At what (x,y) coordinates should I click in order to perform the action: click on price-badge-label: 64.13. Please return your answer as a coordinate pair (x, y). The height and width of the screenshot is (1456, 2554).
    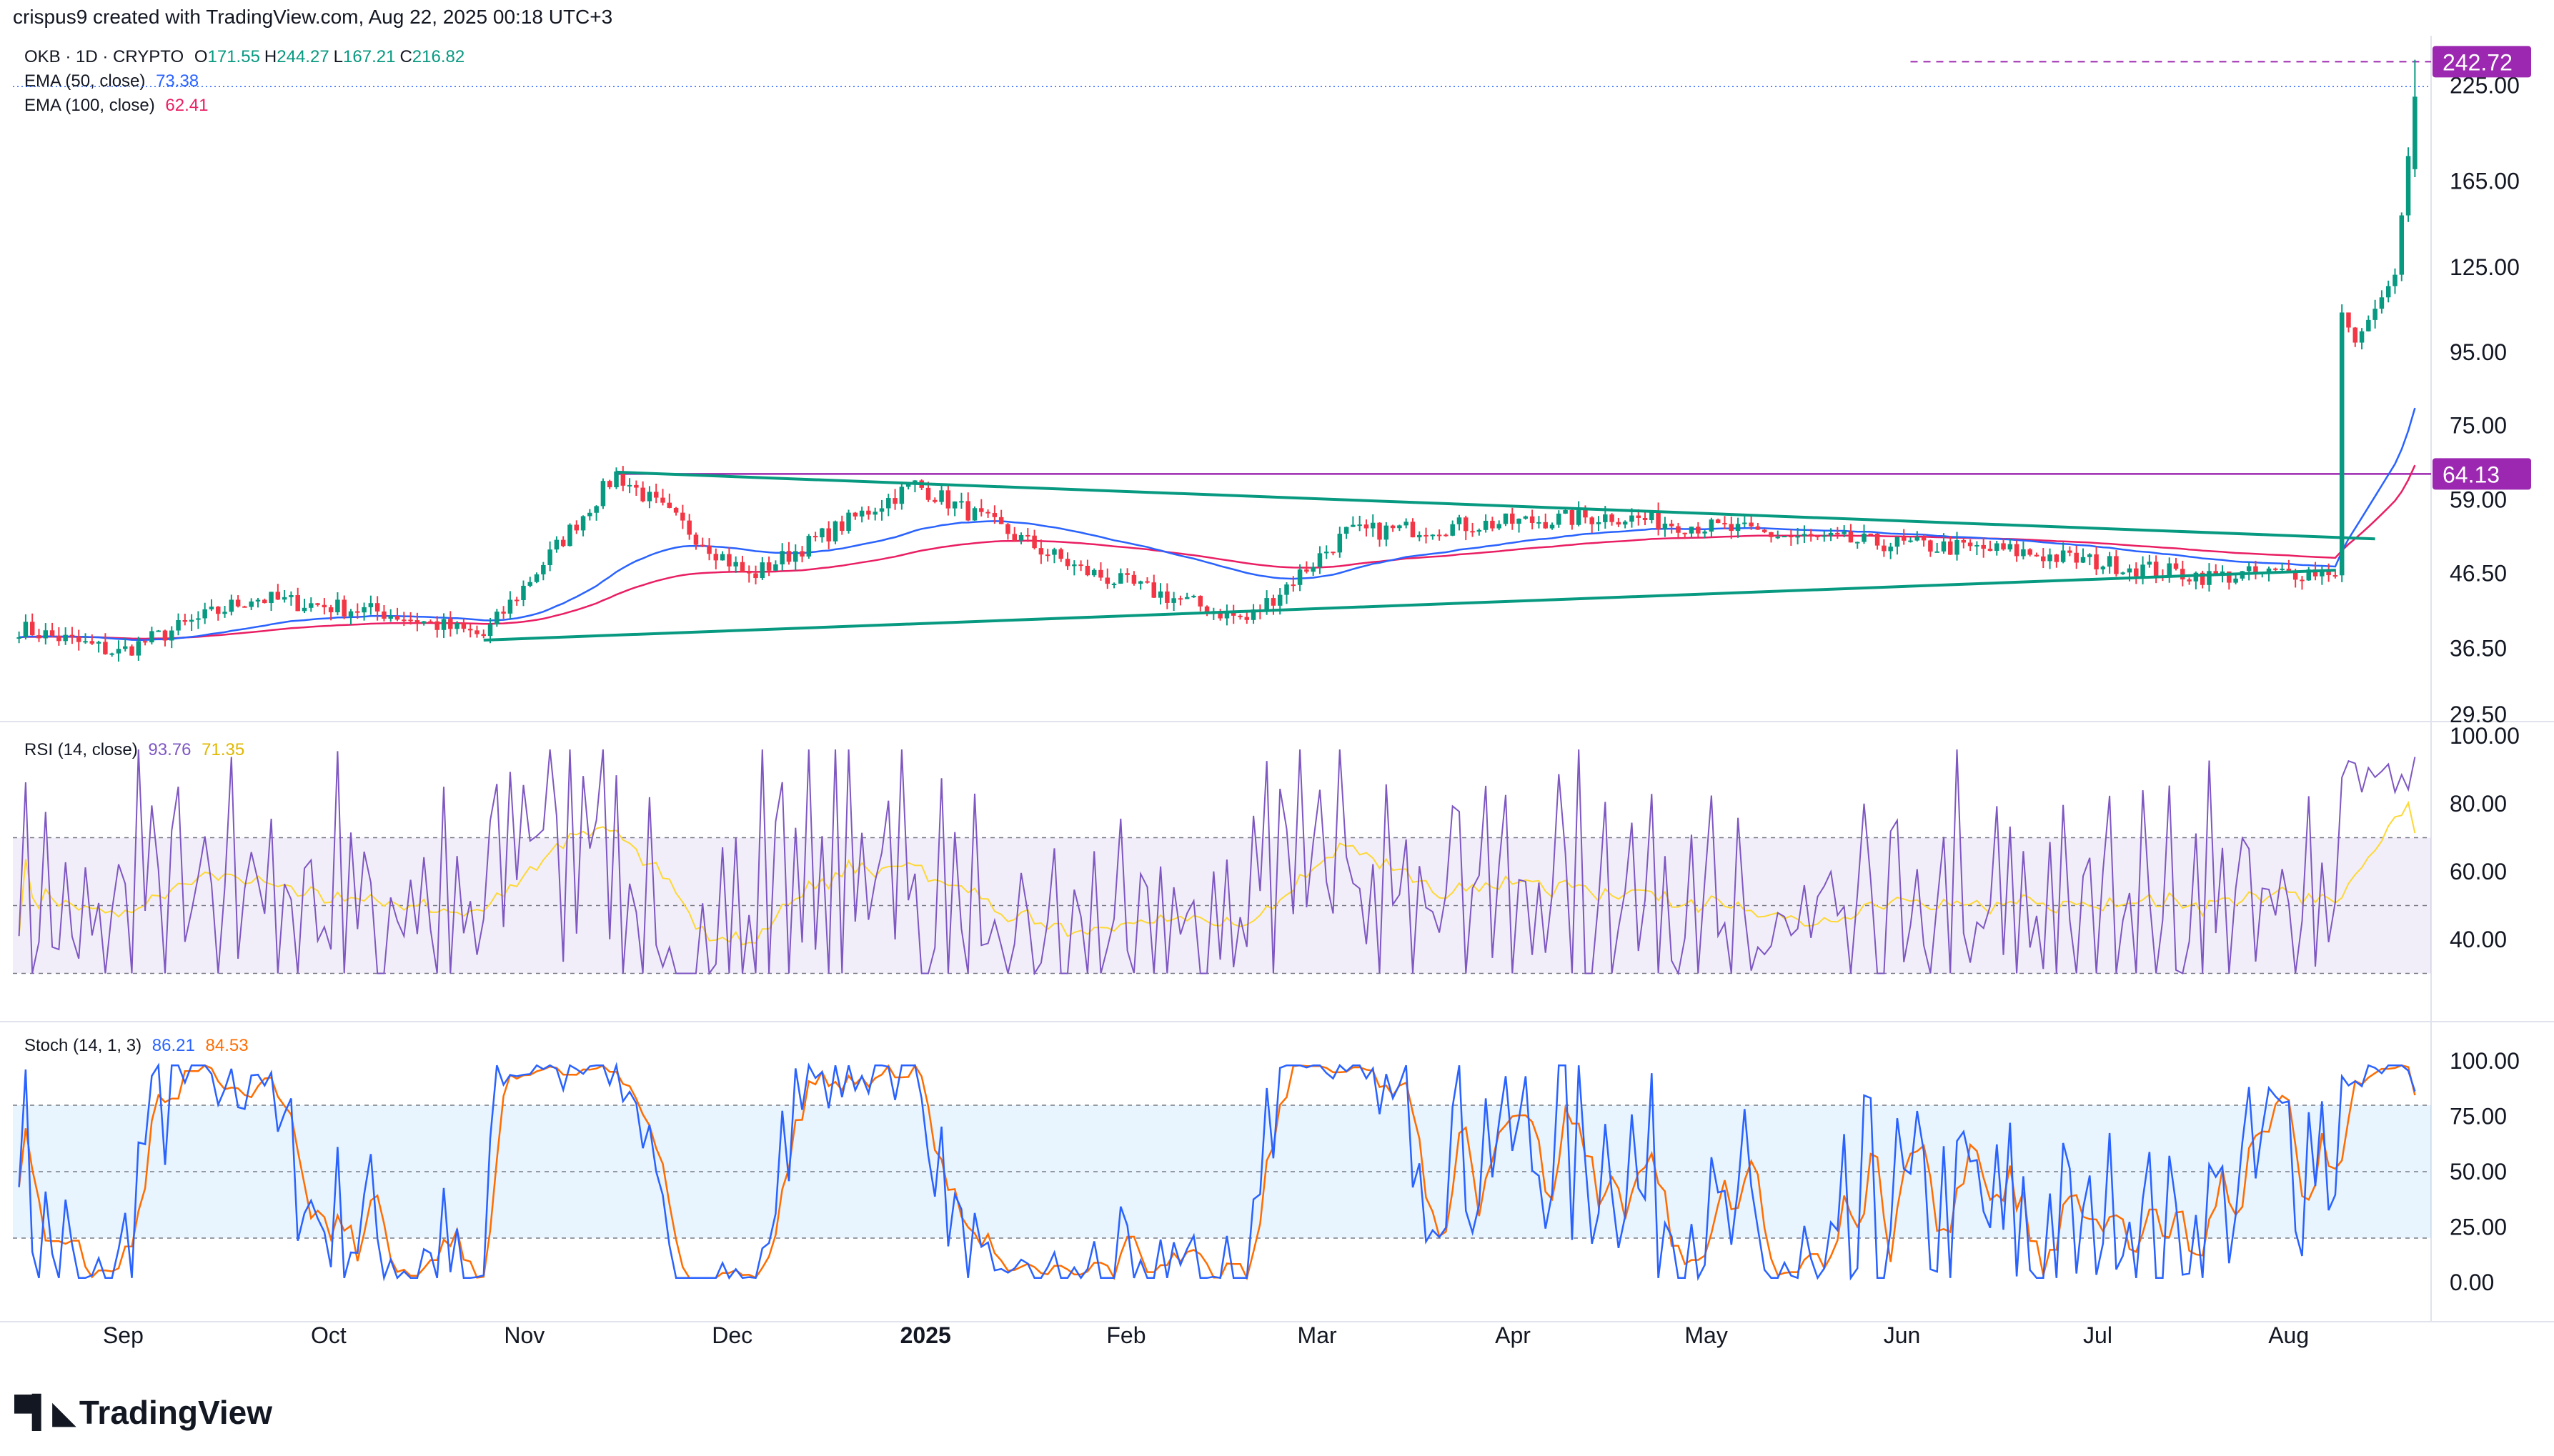
    Looking at the image, I should click on (2471, 474).